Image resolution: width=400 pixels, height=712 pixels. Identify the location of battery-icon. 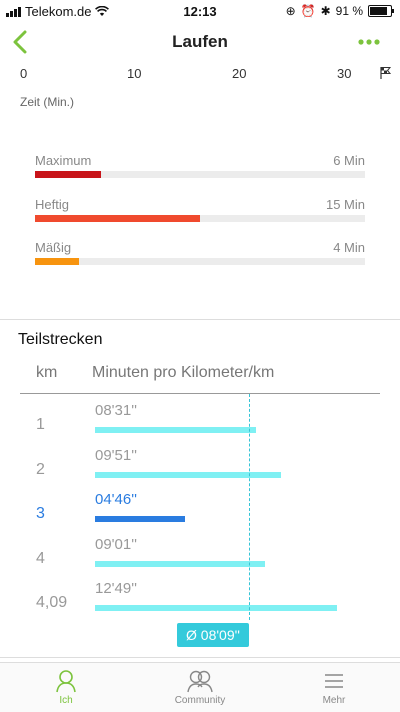
(381, 11).